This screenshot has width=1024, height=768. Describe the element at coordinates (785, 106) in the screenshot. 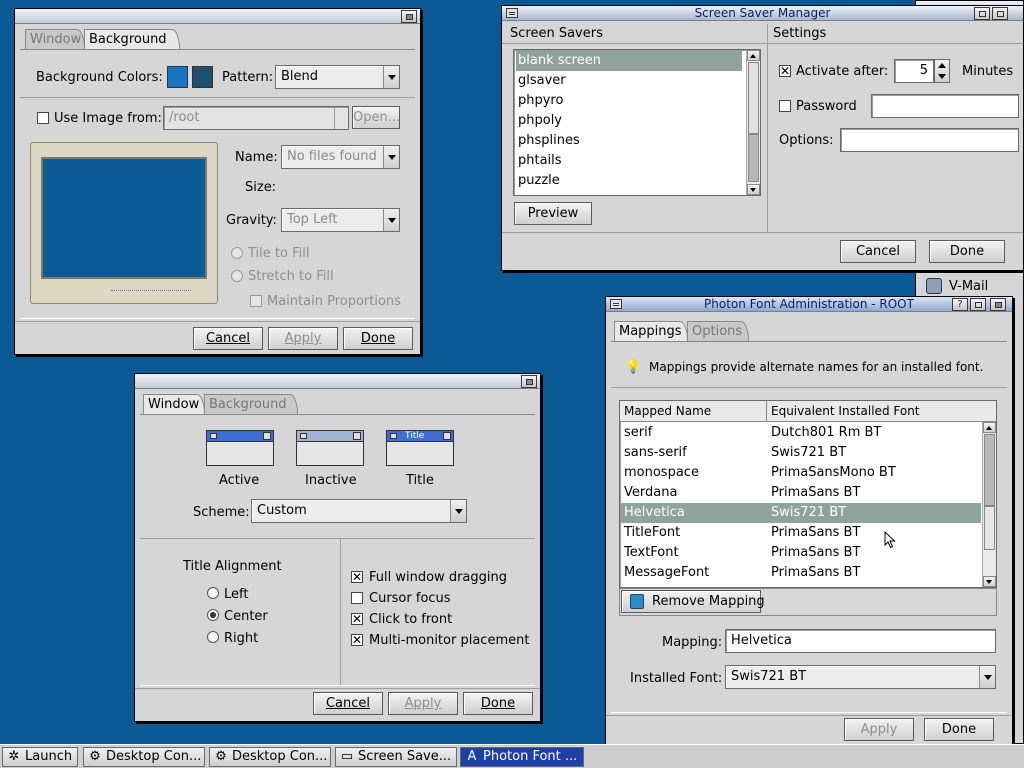

I see `password-checkbox` at that location.